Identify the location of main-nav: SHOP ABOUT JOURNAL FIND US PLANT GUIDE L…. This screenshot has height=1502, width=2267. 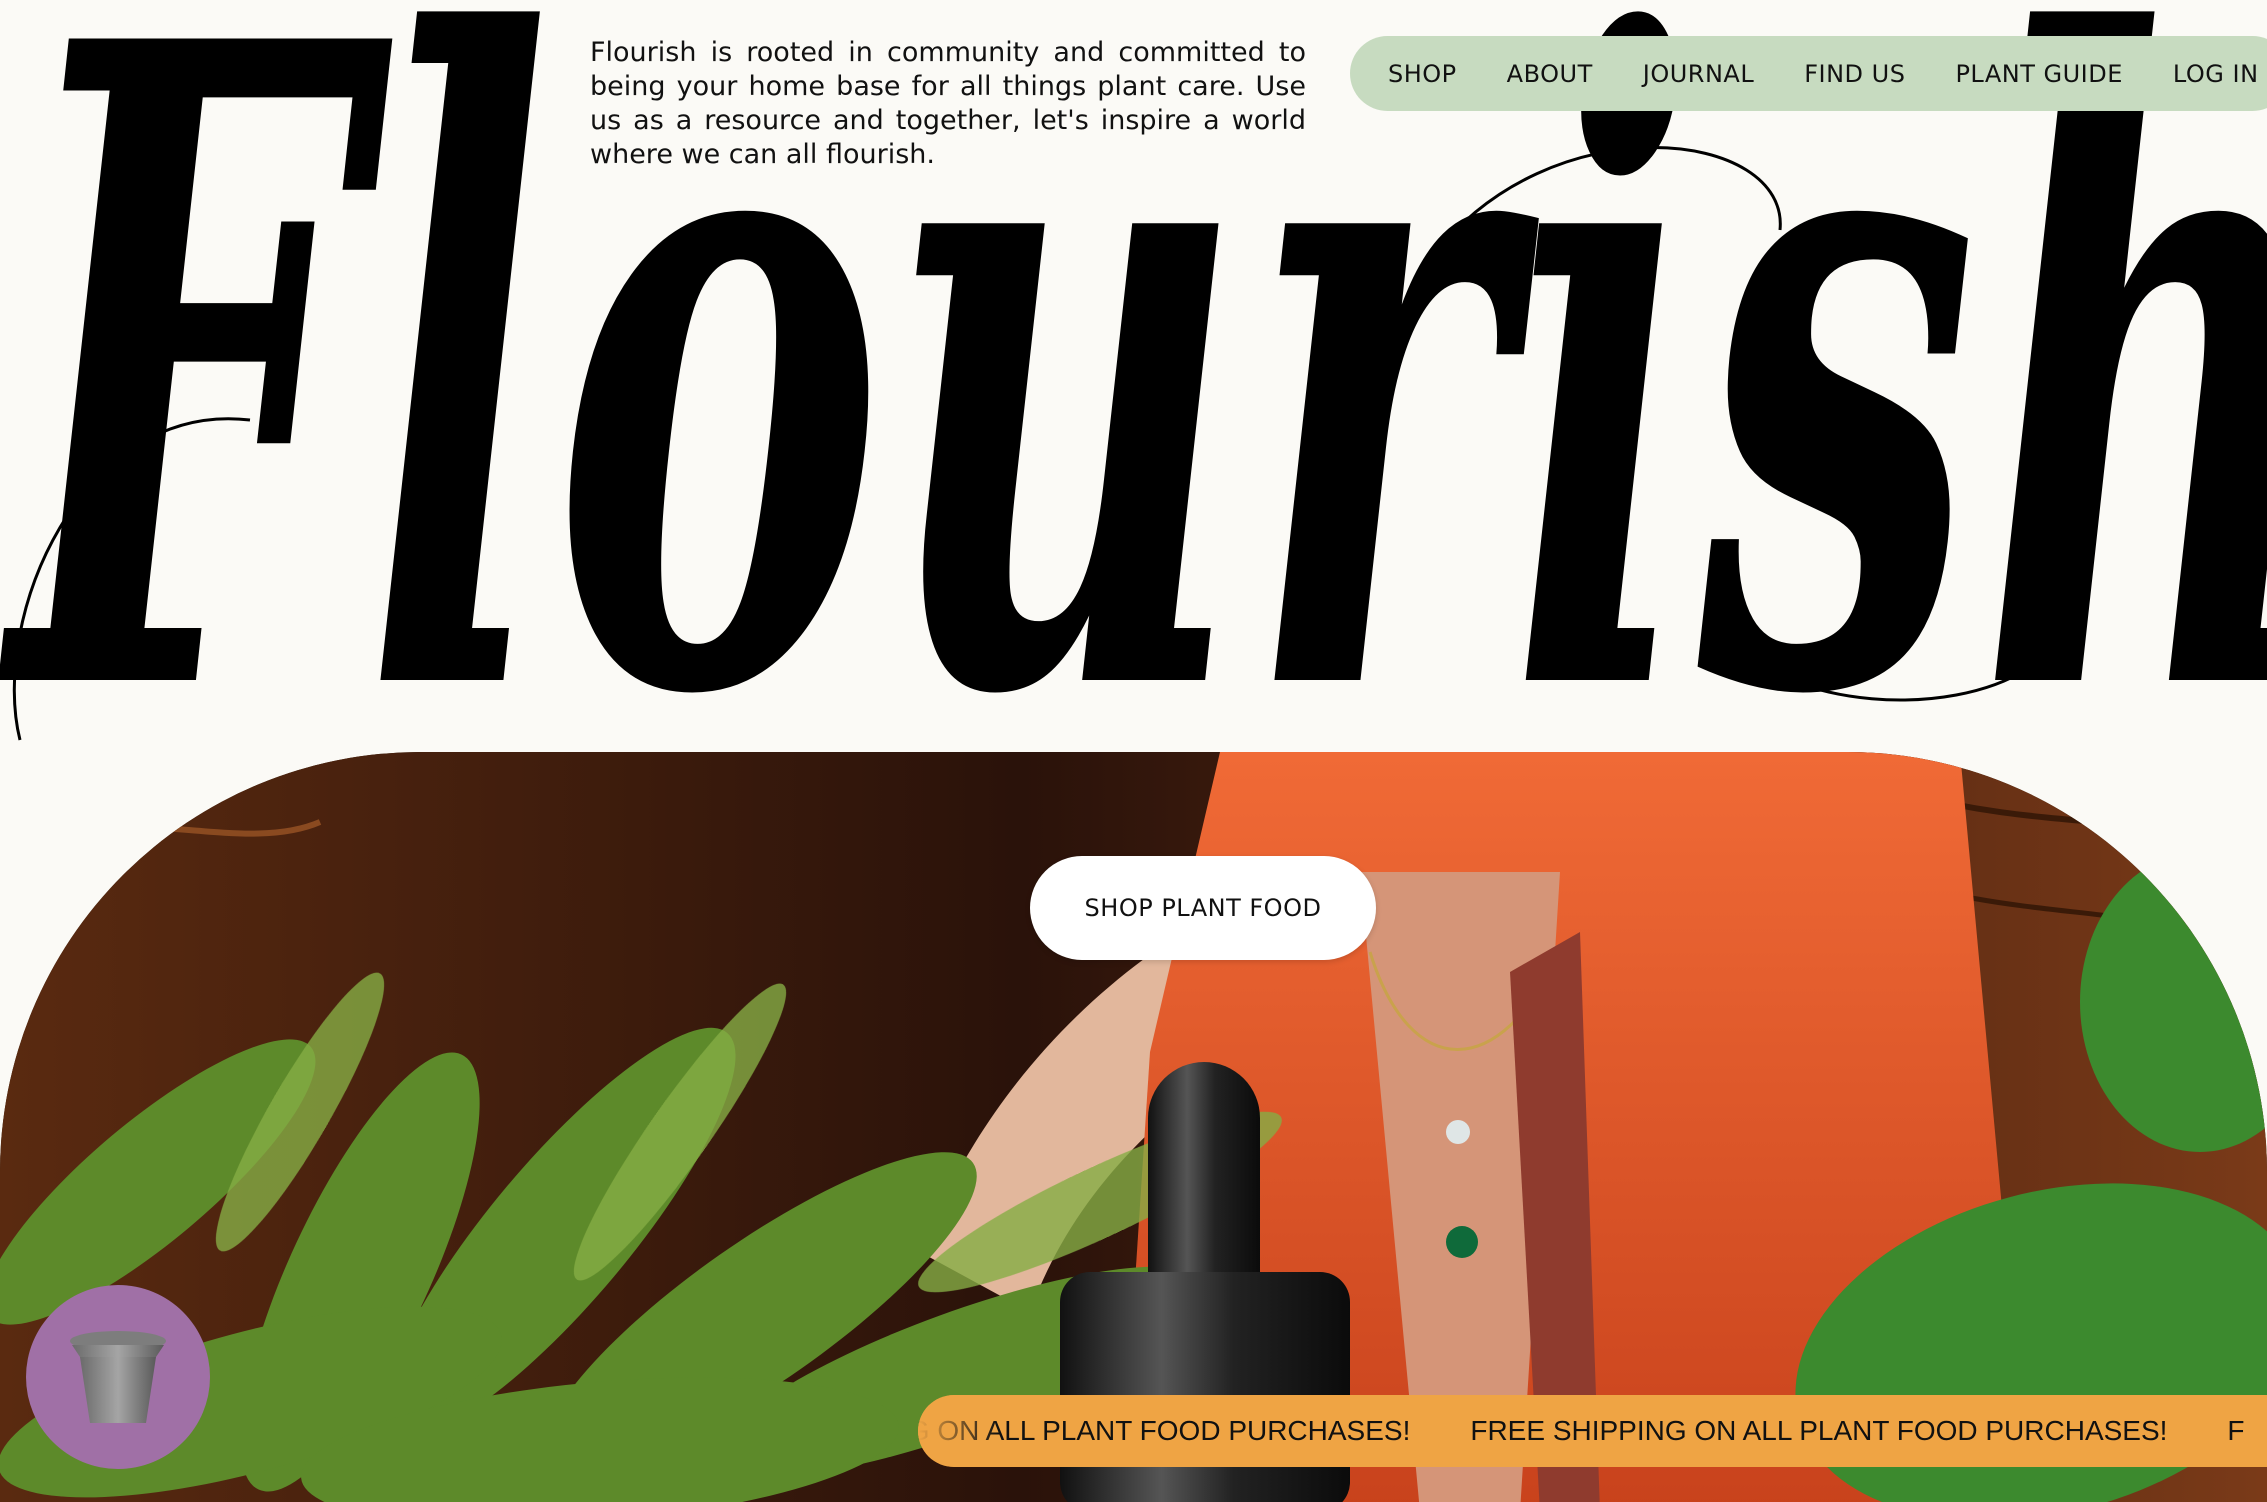
(1808, 73).